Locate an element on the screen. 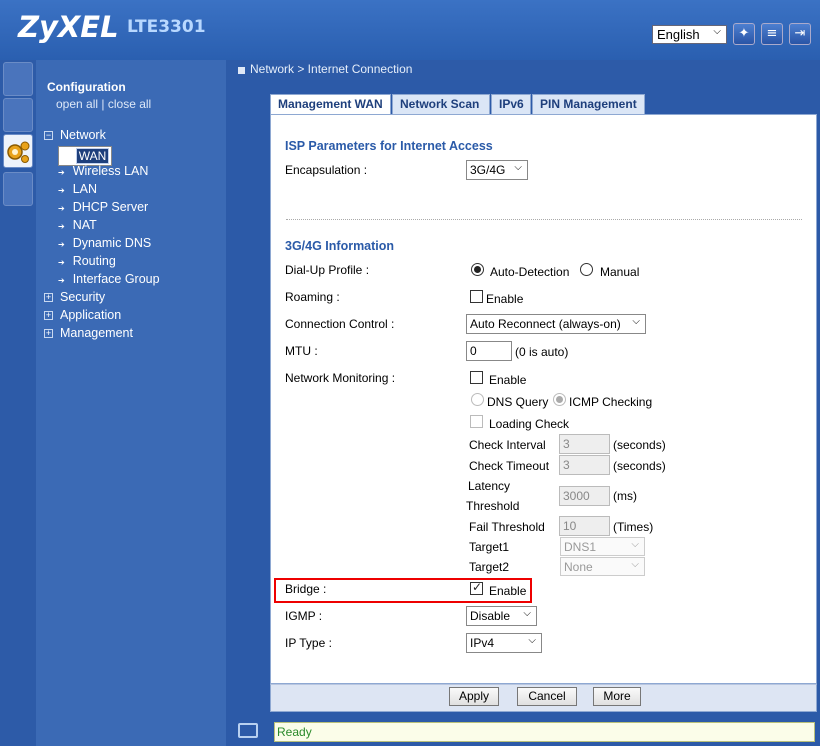 Image resolution: width=820 pixels, height=746 pixels. encapsulation-select: 3G/4G ⌵ is located at coordinates (497, 170).